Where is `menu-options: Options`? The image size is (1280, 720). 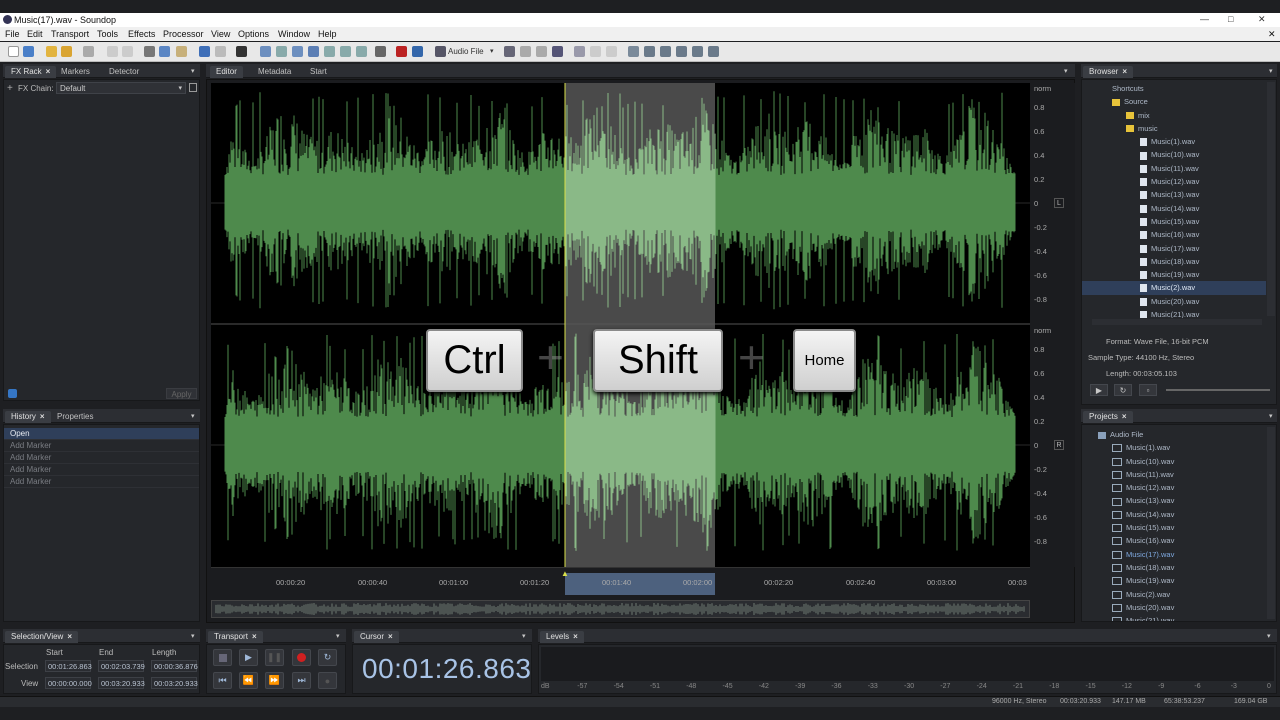
menu-options: Options is located at coordinates (253, 34).